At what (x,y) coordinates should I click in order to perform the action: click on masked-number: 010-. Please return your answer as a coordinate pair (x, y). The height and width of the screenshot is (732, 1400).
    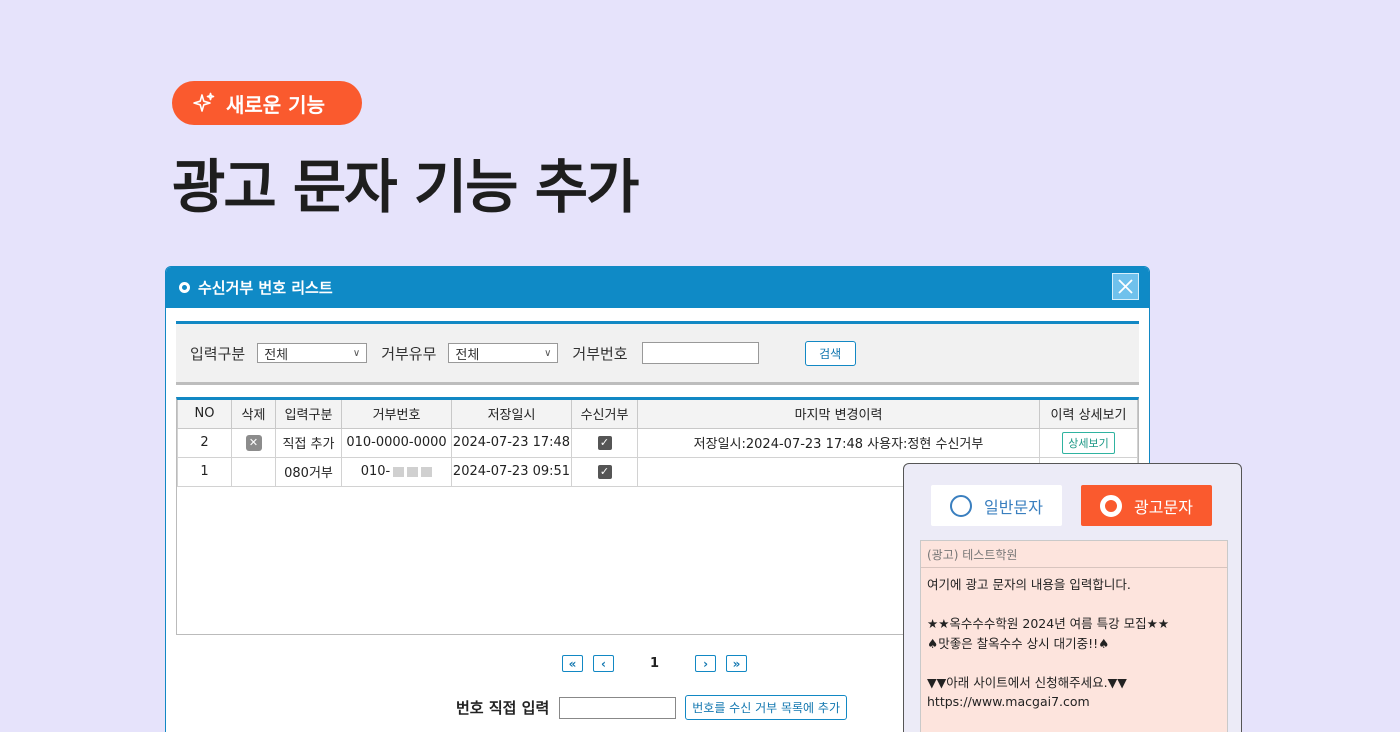
    Looking at the image, I should click on (375, 471).